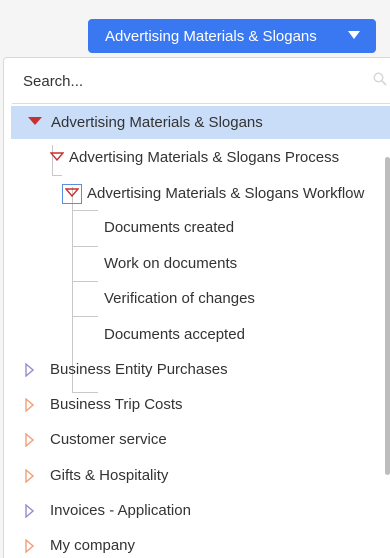 This screenshot has width=390, height=558. I want to click on tree-item-label: Documents created, so click(169, 227).